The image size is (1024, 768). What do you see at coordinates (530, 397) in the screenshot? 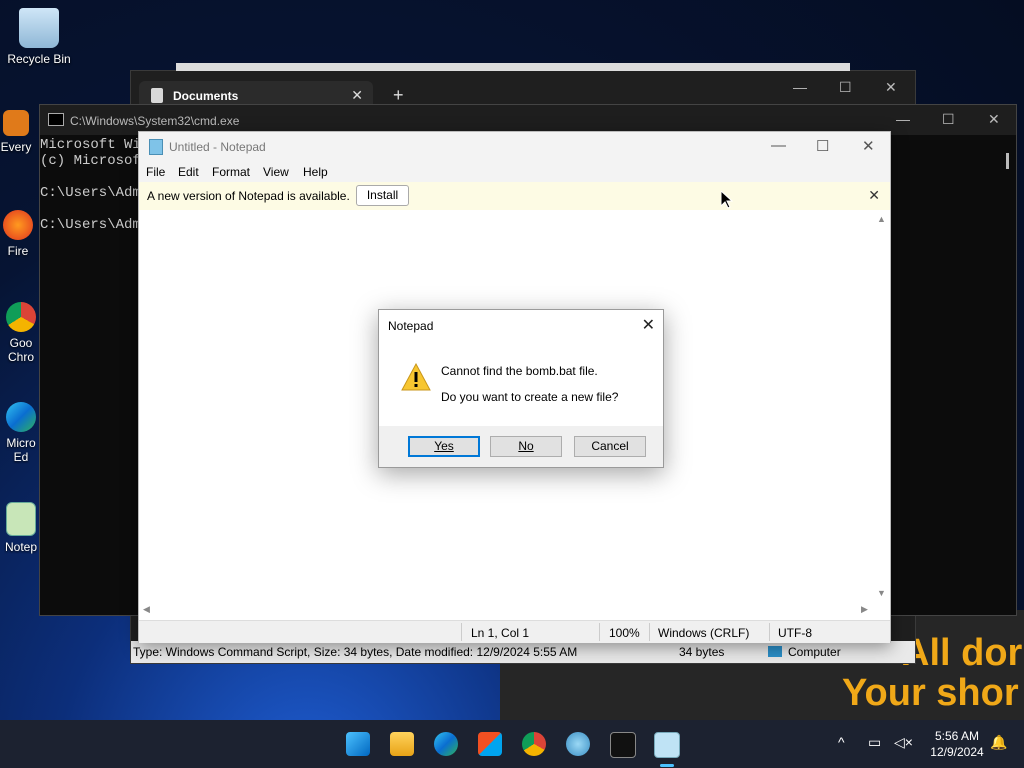
I see `dialog-message-line2: Do you want to create a new file?` at bounding box center [530, 397].